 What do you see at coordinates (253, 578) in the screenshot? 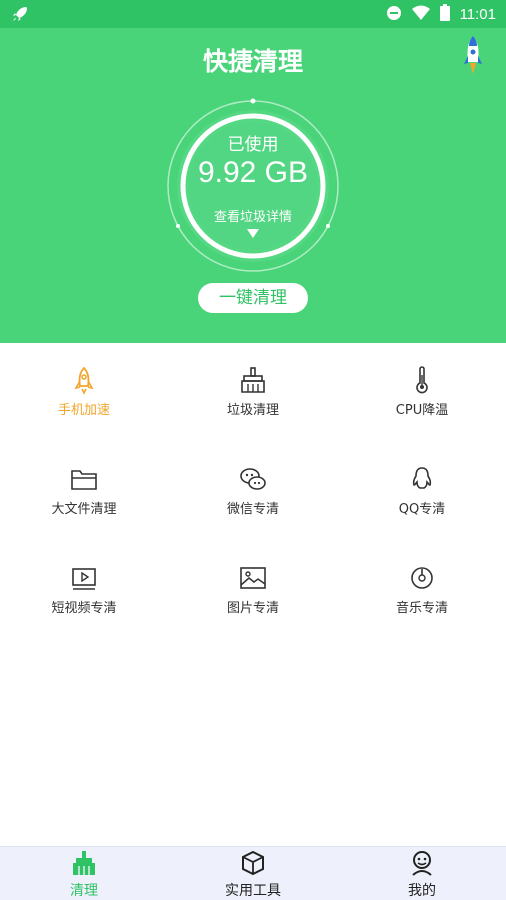
I see `image-icon` at bounding box center [253, 578].